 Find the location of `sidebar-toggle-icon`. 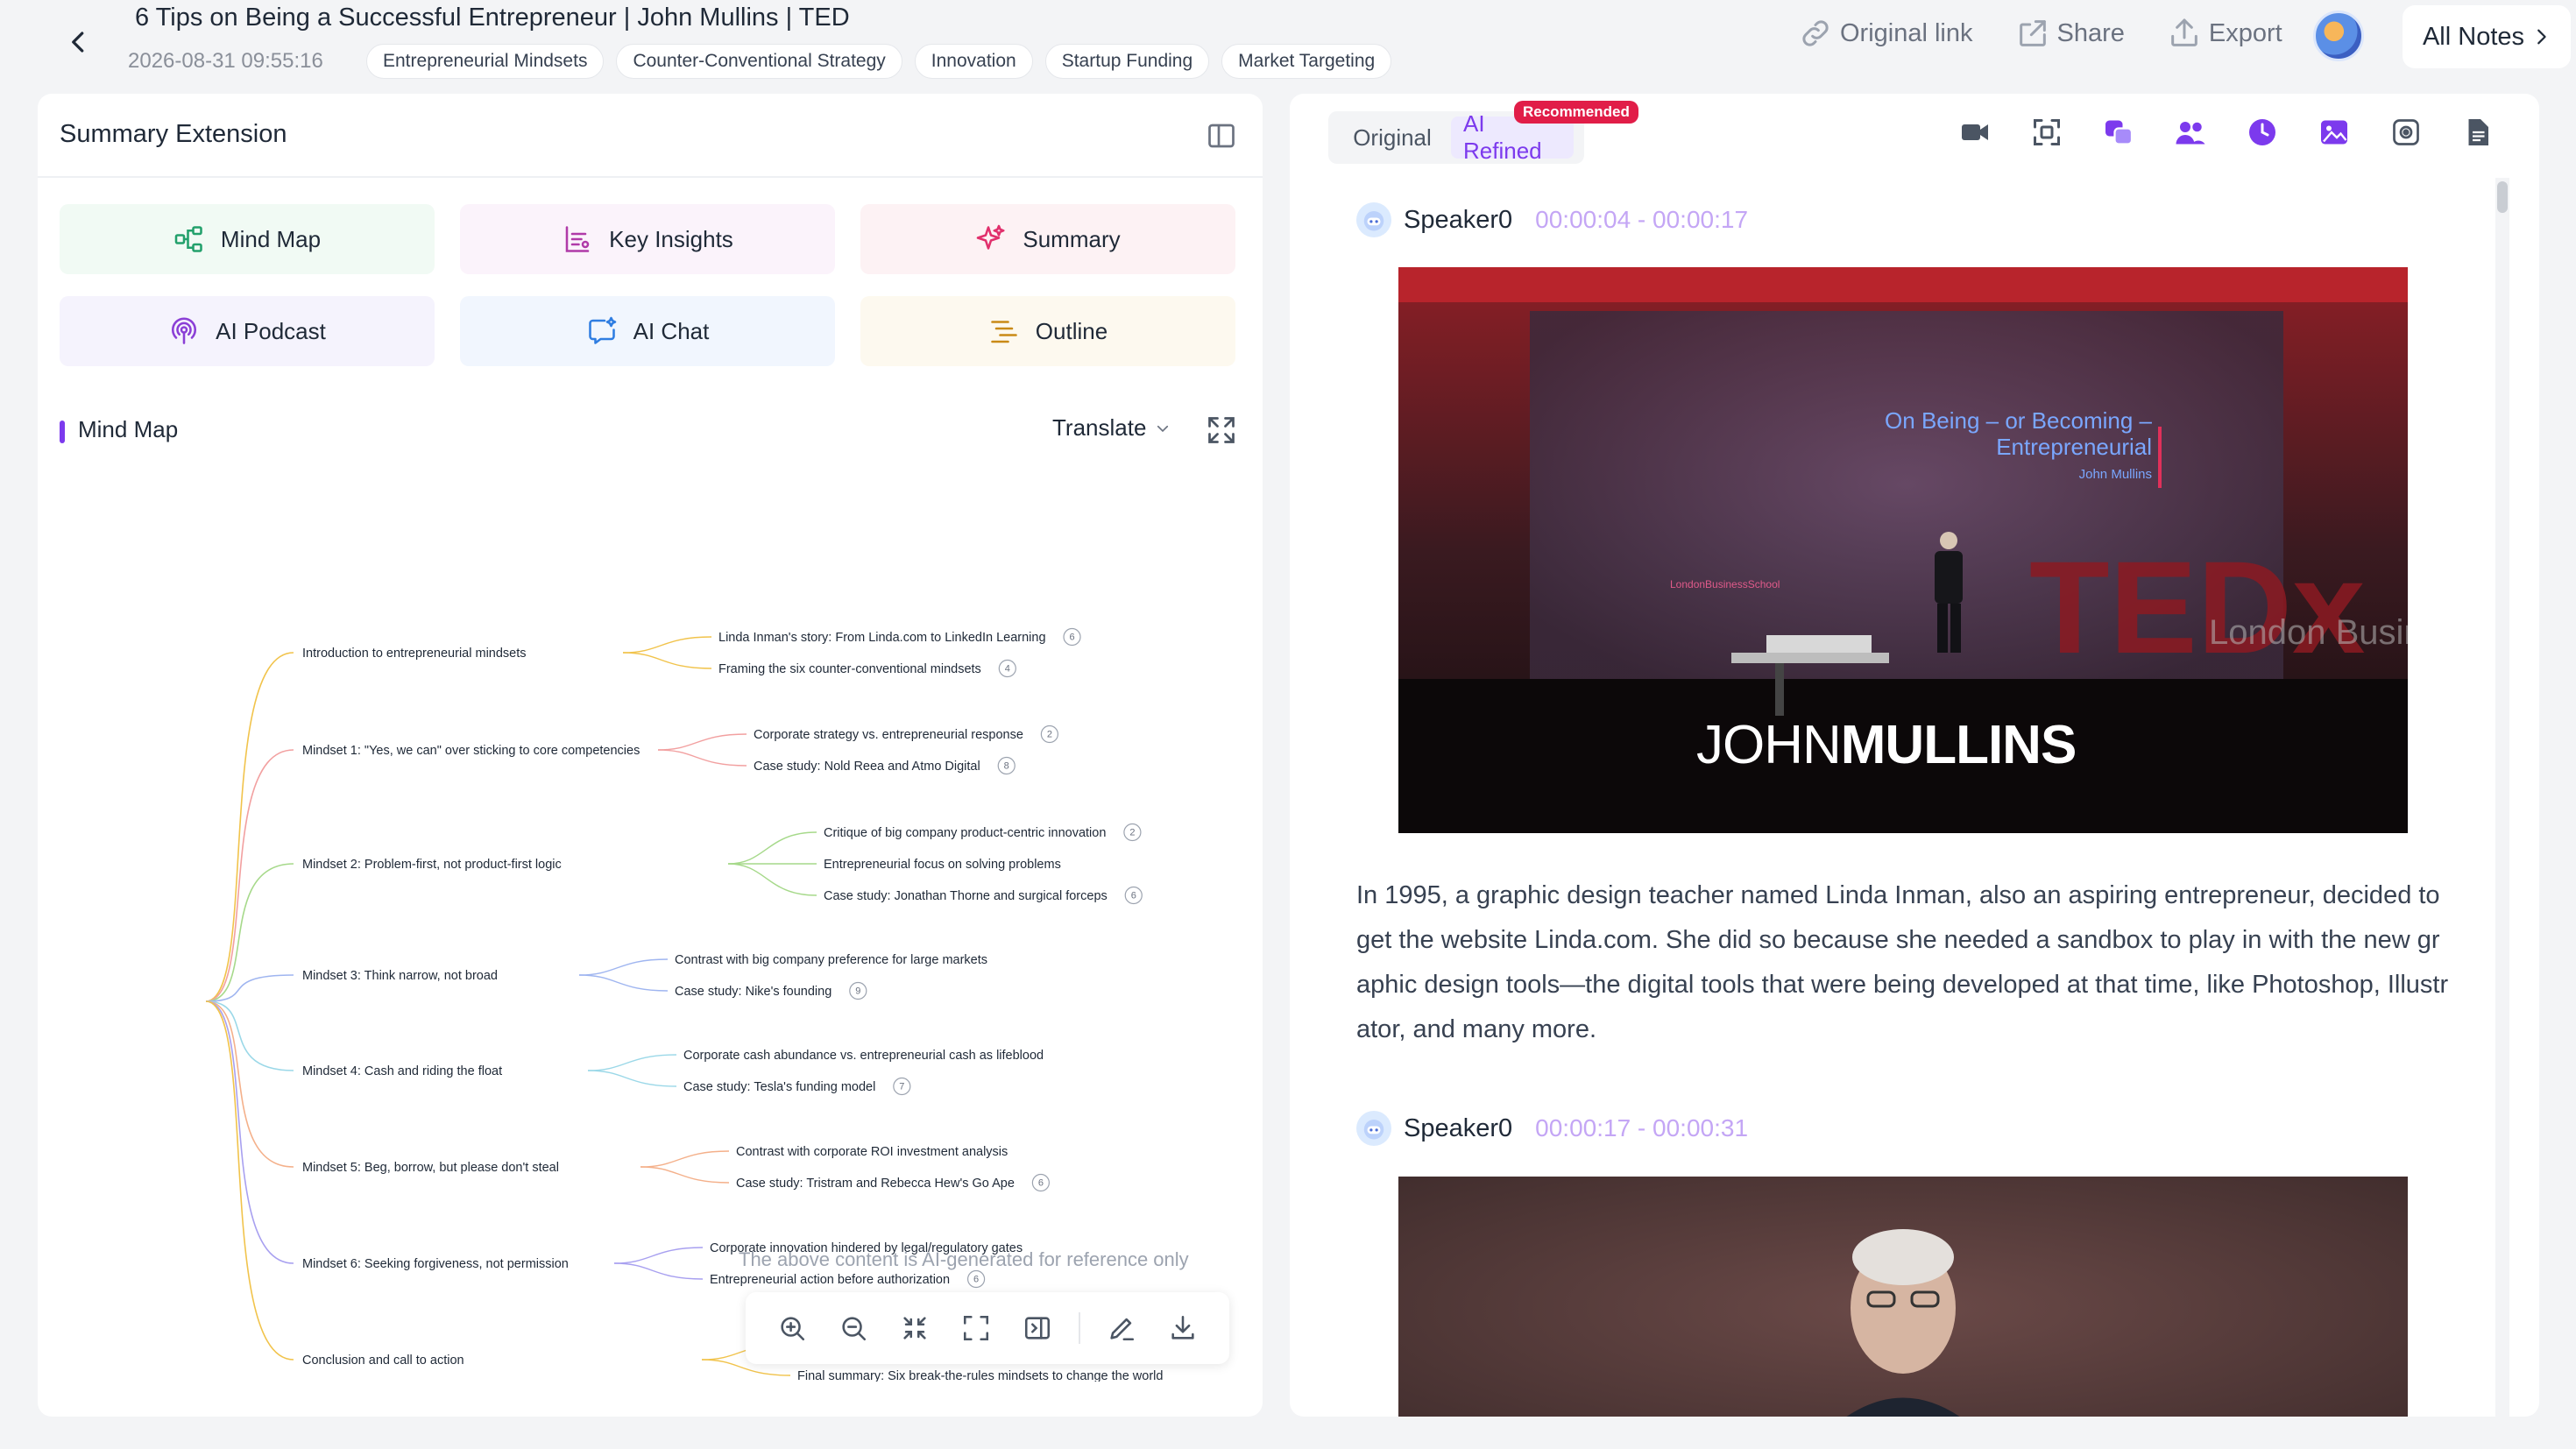

sidebar-toggle-icon is located at coordinates (1221, 136).